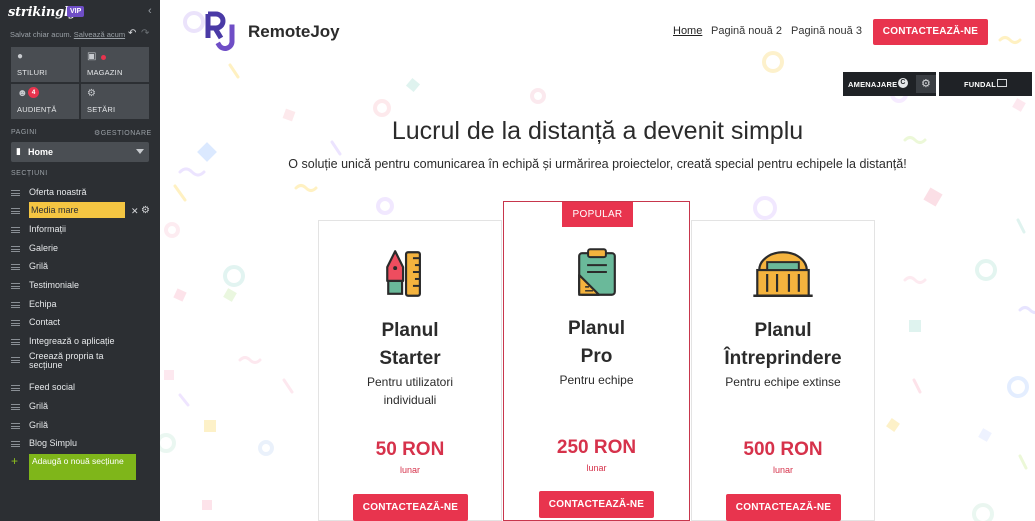  Describe the element at coordinates (45, 322) in the screenshot. I see `section-label: Contact` at that location.